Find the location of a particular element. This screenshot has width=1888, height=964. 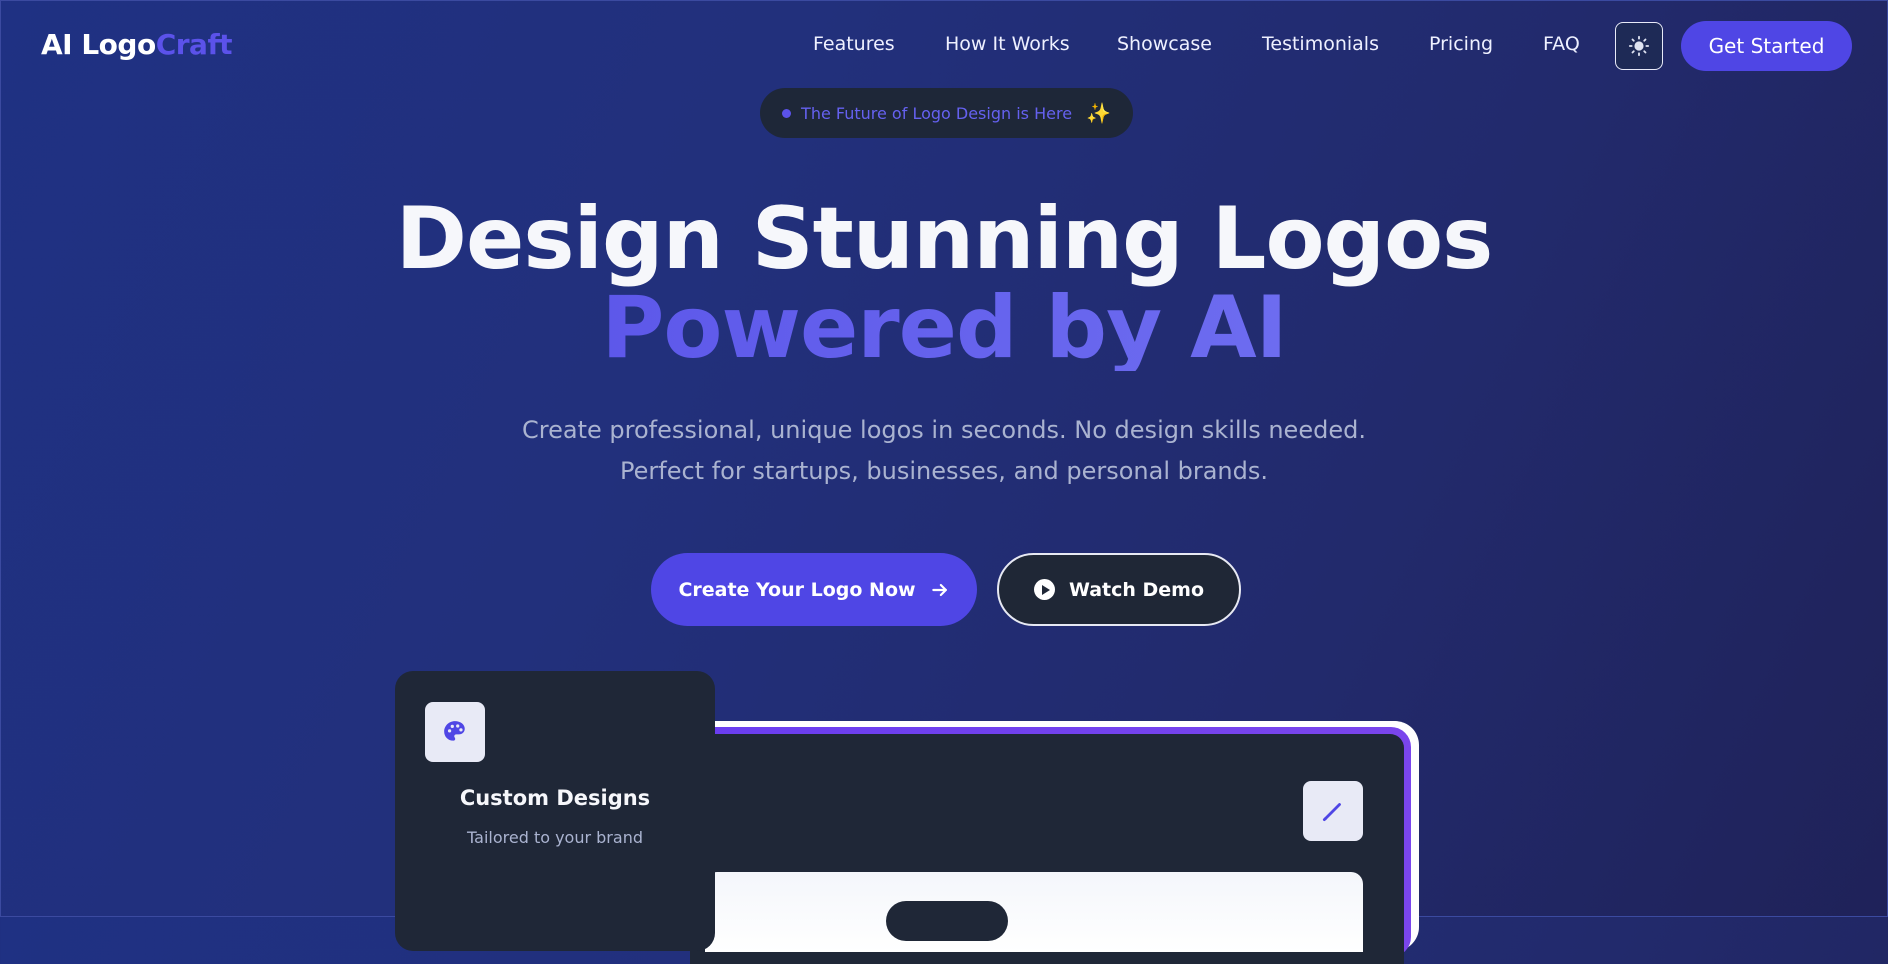

sun-icon is located at coordinates (1639, 46).